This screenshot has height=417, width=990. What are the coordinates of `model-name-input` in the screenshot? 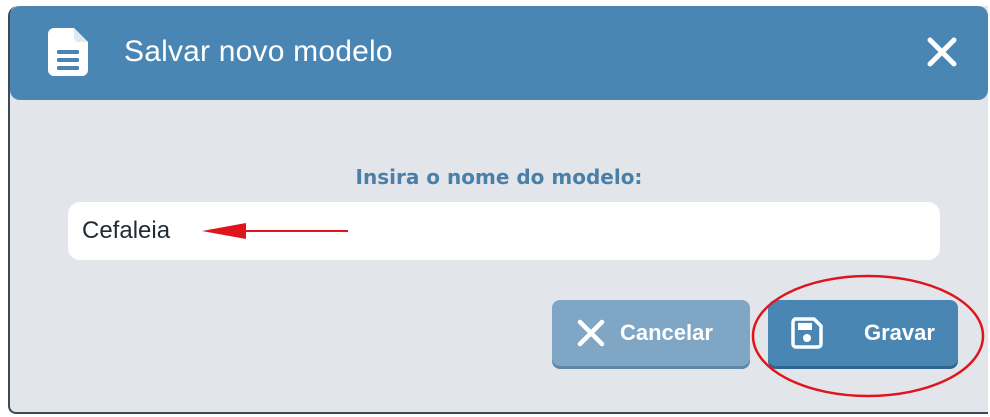 It's located at (504, 231).